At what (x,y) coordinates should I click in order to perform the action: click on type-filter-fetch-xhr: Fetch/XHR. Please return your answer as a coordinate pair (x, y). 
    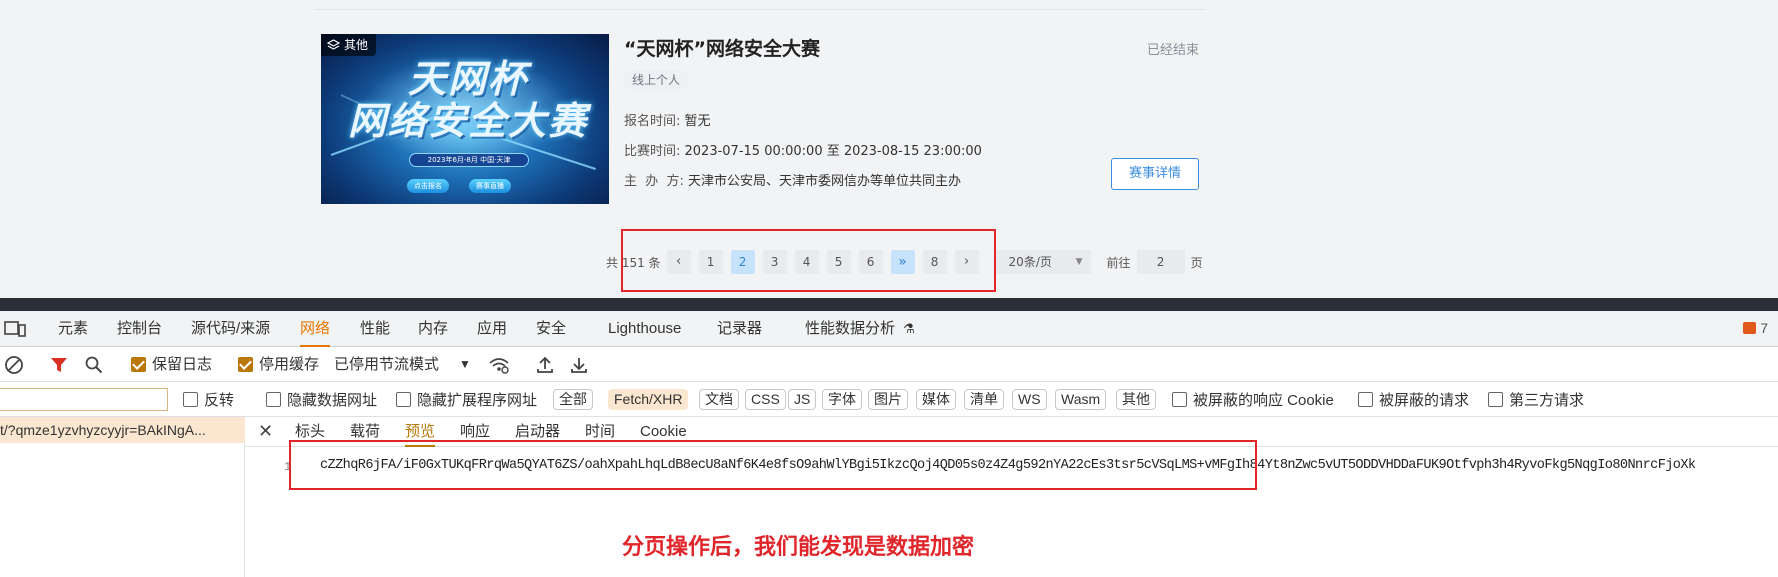
    Looking at the image, I should click on (648, 399).